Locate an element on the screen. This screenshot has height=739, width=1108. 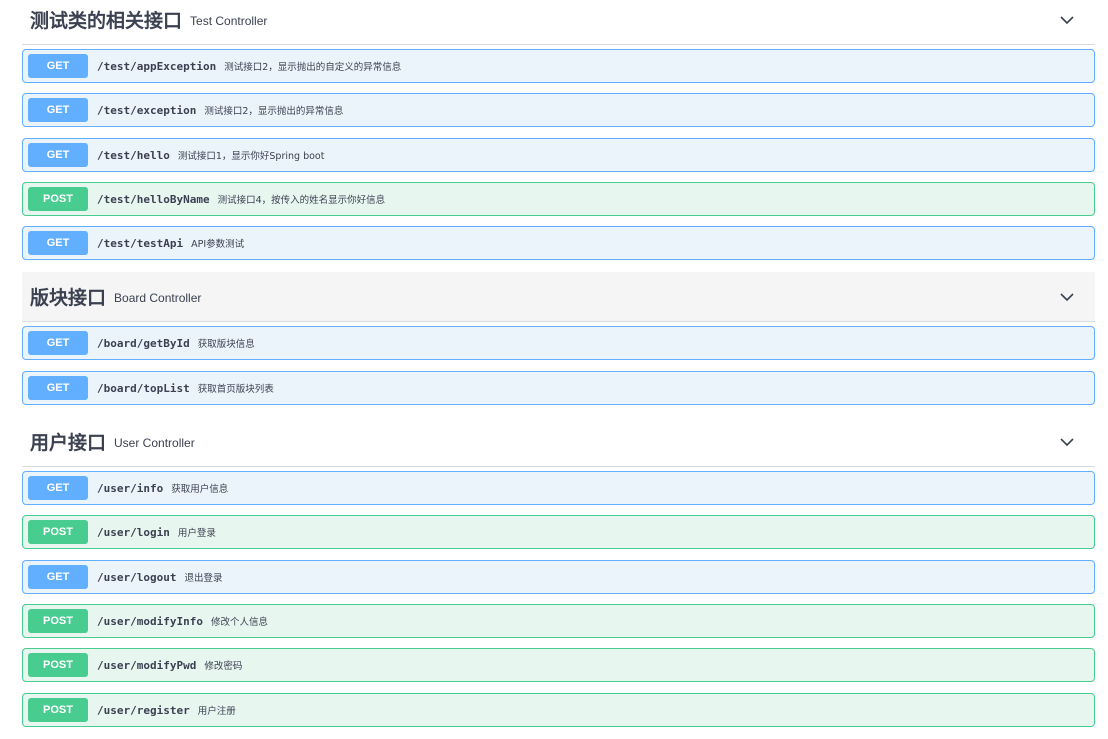
operation-summary: 测试接口2，显示抛出的自定义的异常信息 is located at coordinates (313, 67).